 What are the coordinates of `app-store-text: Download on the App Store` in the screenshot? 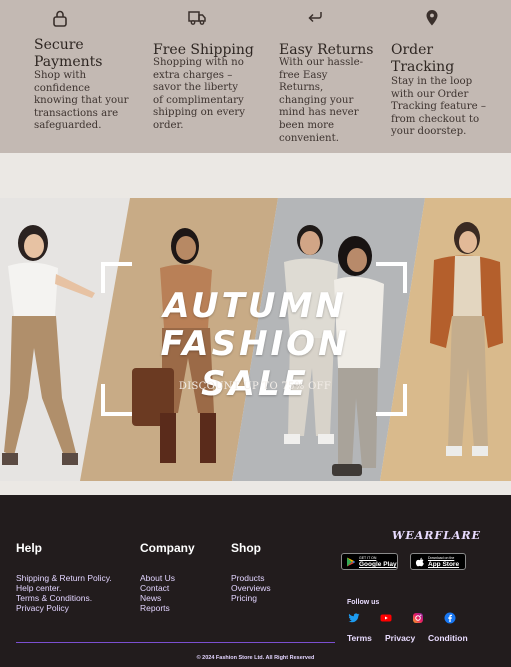 It's located at (443, 561).